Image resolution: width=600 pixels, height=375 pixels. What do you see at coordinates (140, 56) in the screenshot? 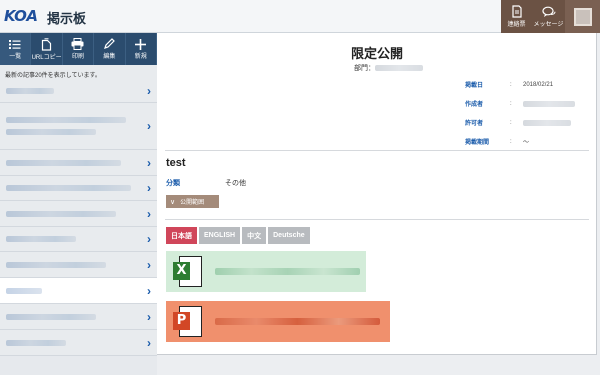
I see `new-label: 新規` at bounding box center [140, 56].